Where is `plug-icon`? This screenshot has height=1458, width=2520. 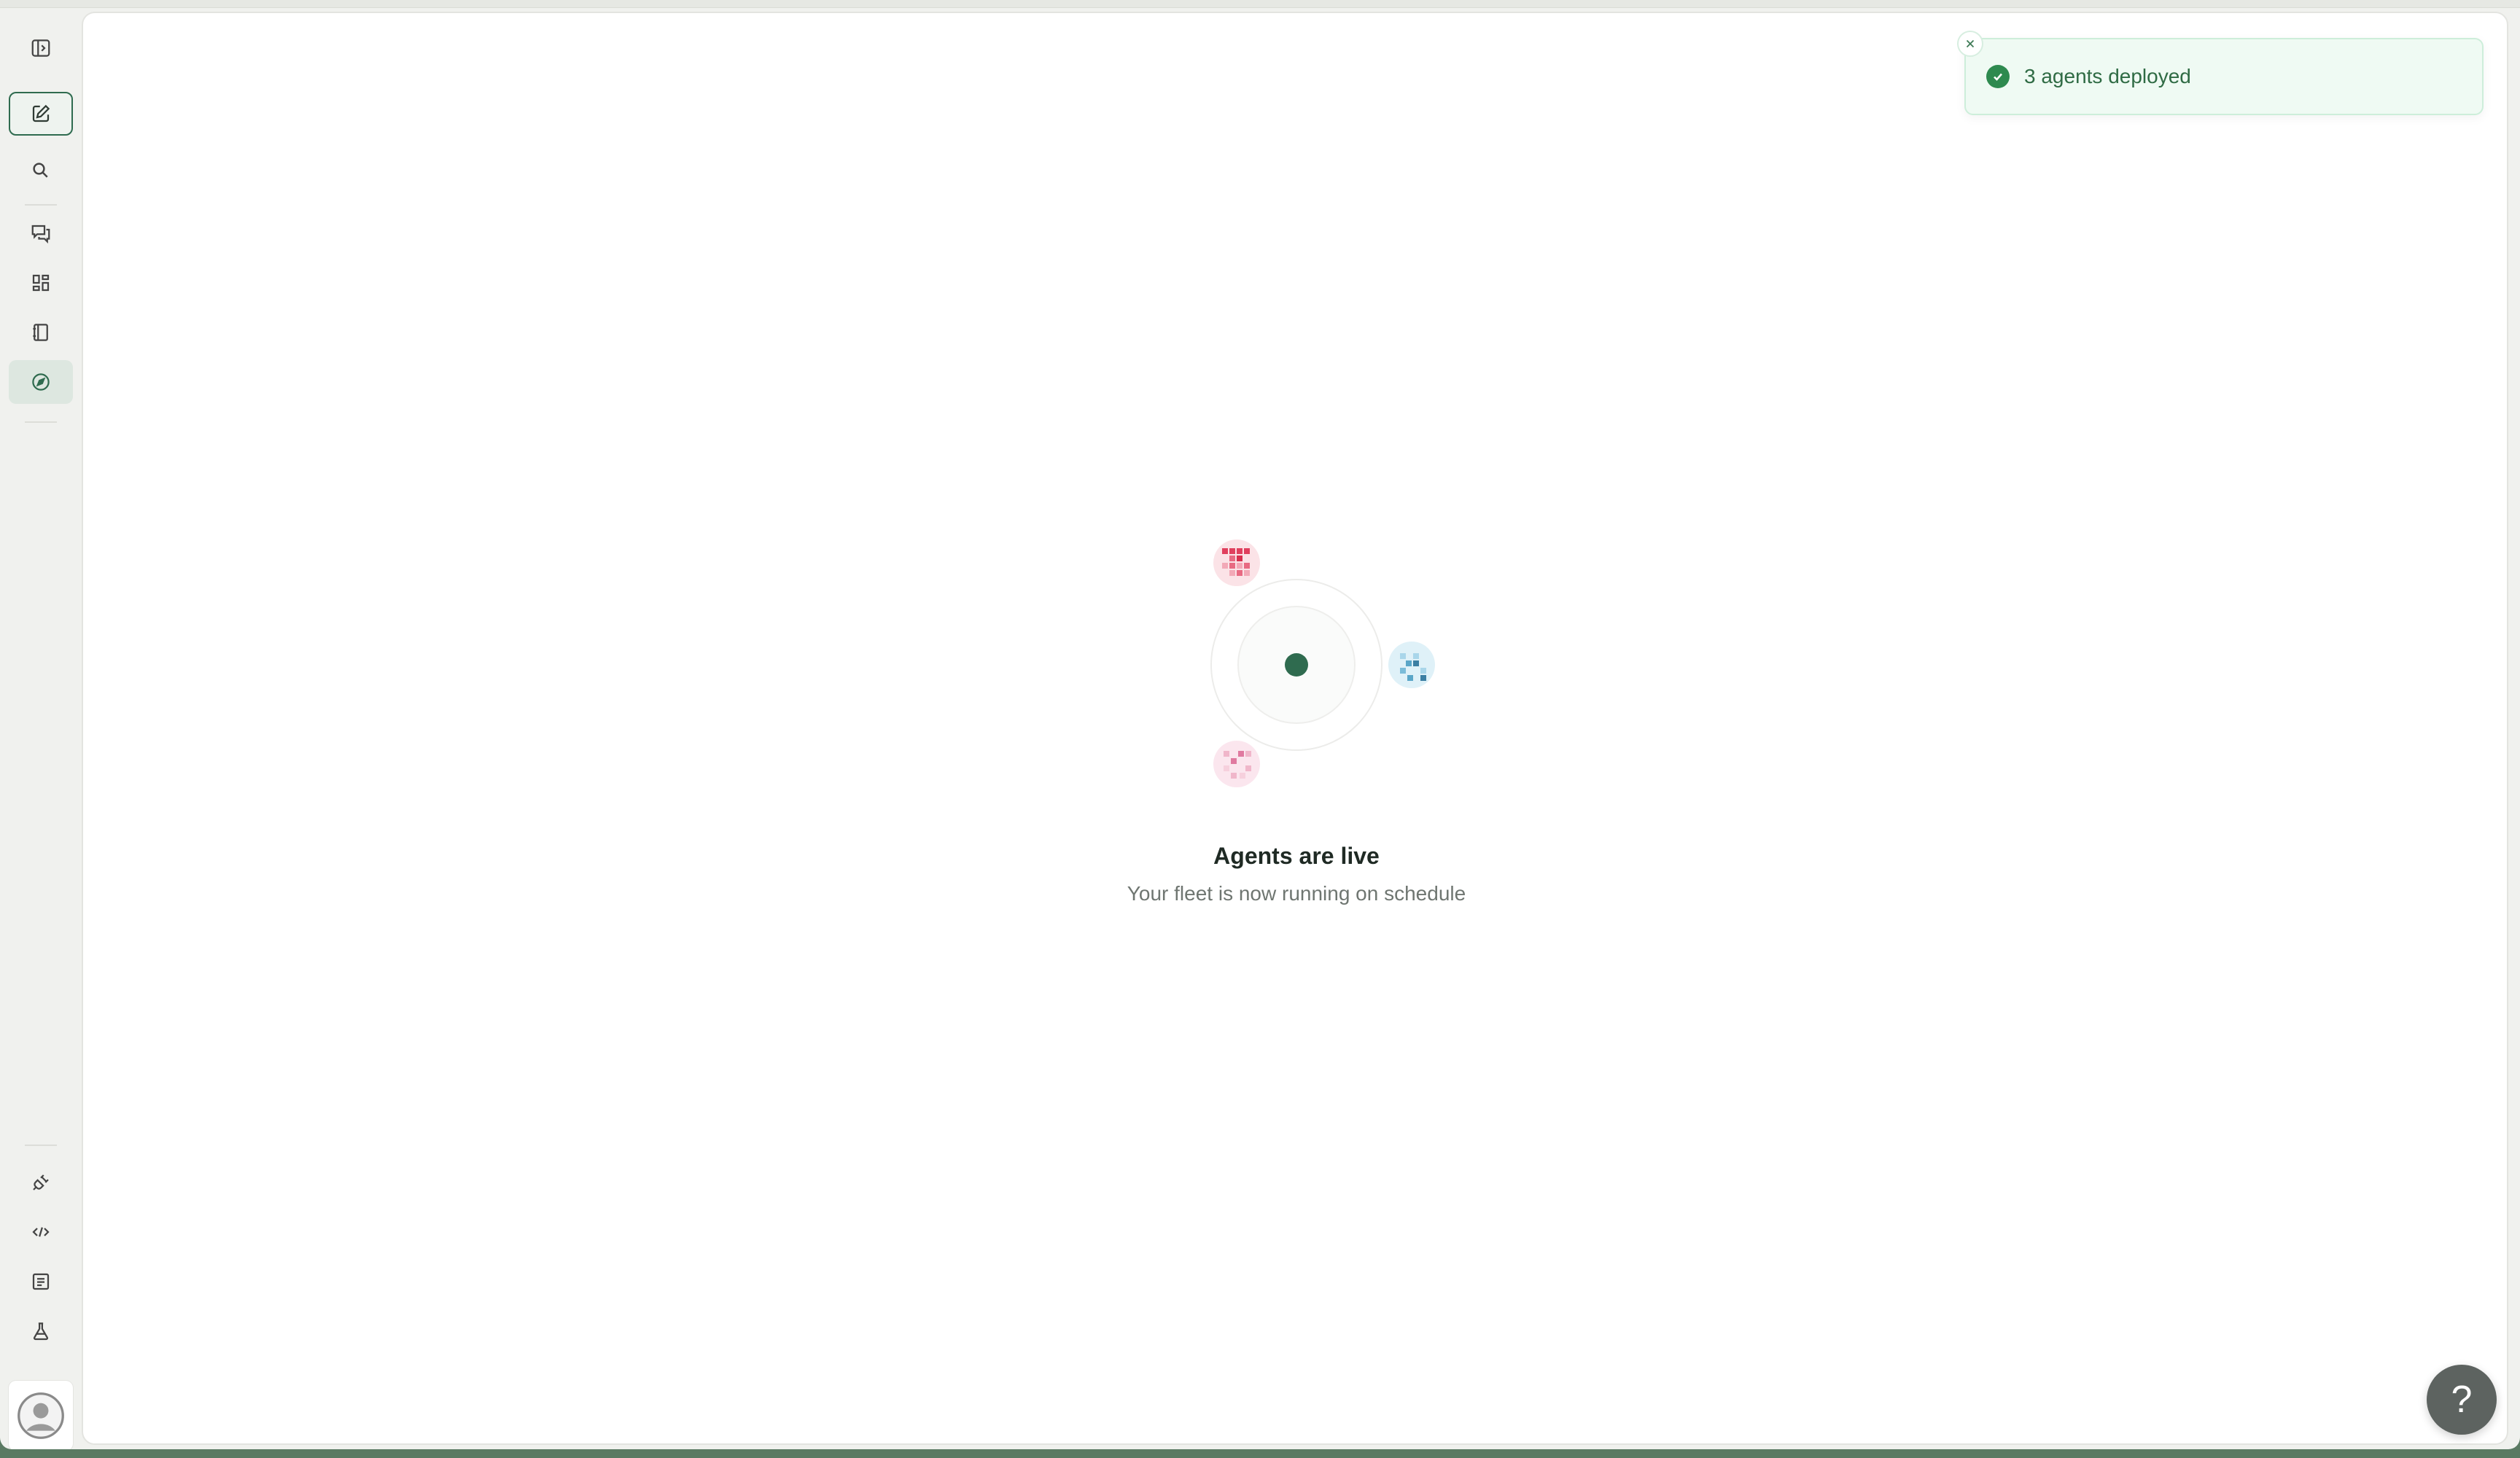
plug-icon is located at coordinates (41, 1182).